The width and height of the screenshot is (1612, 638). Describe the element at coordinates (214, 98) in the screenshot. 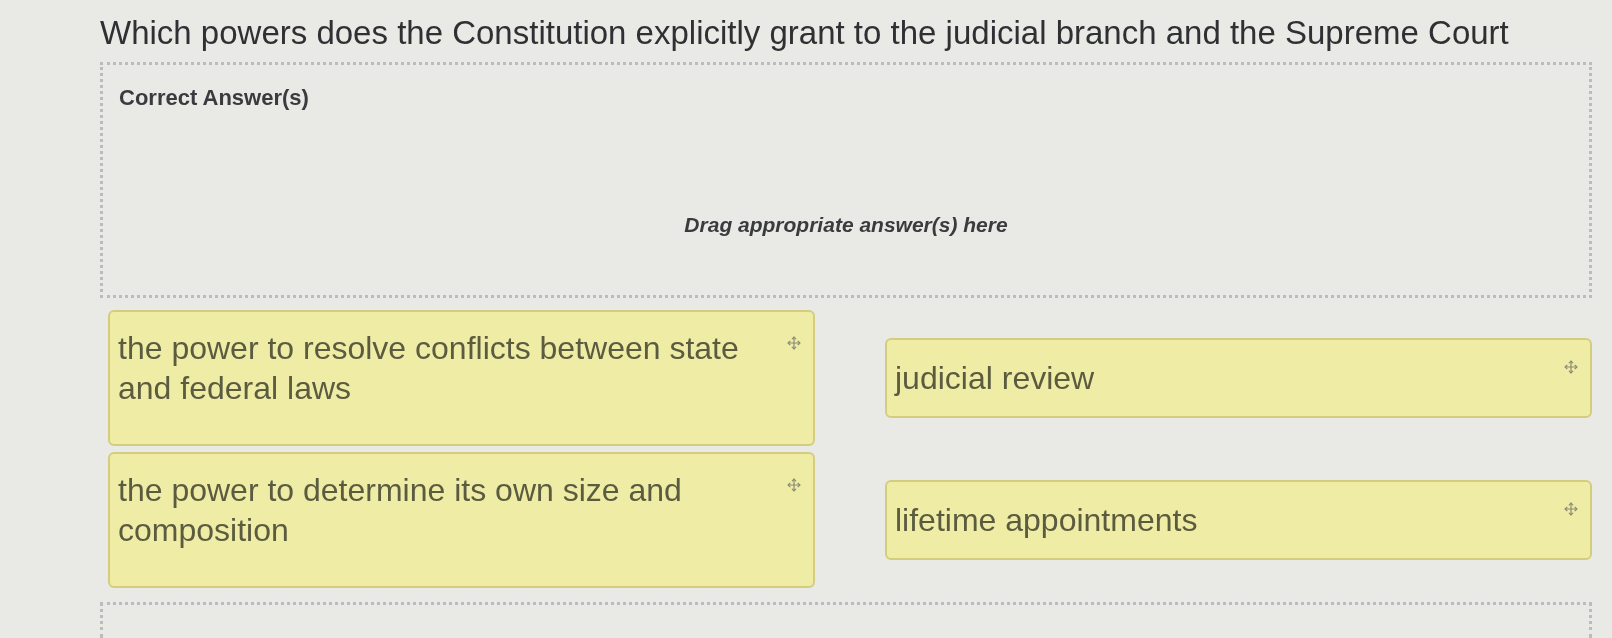

I see `drop-zone-title: Correct Answer(s)` at that location.